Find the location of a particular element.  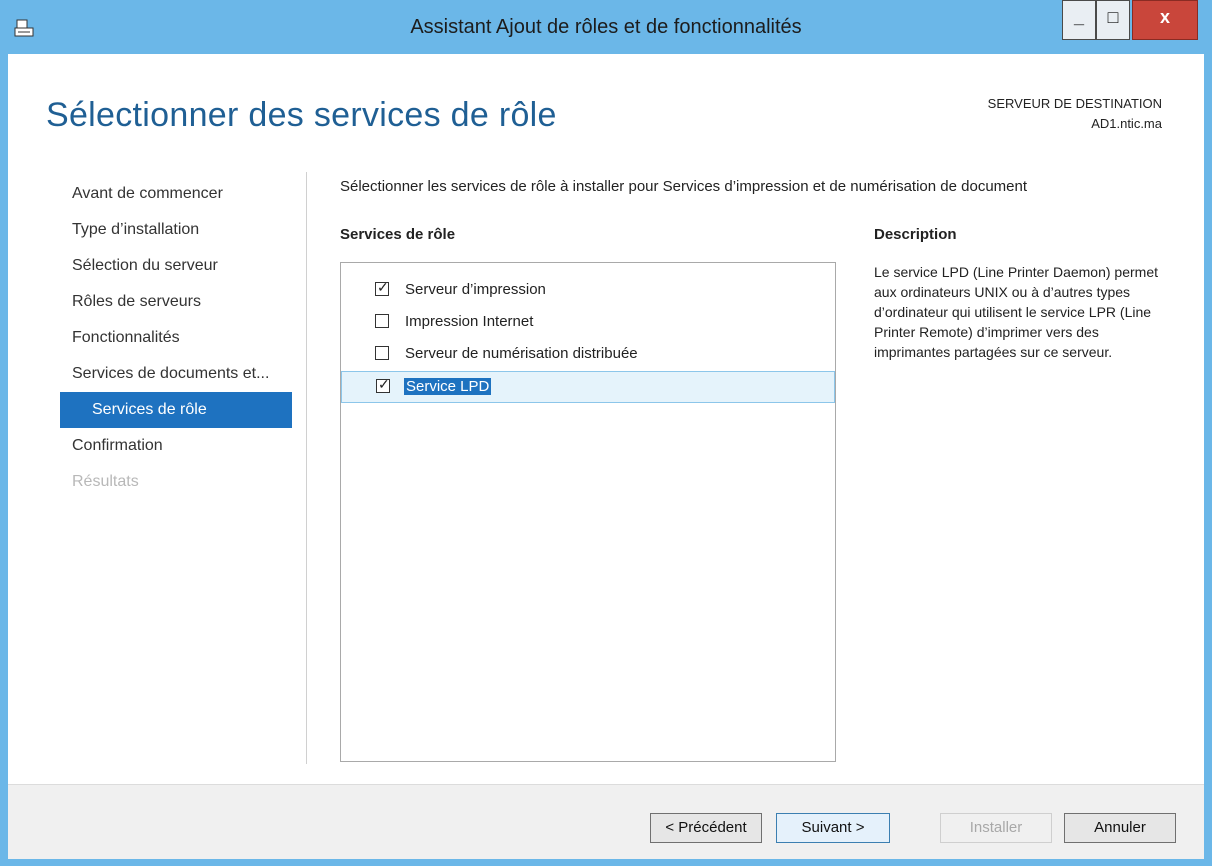

role-label: Serveur de numérisation distribuée is located at coordinates (521, 353).